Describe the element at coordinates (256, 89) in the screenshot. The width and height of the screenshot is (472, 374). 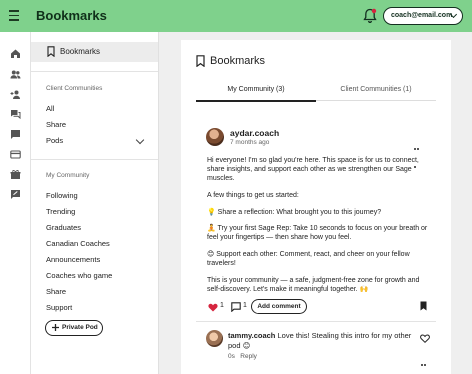
I see `tab-my-community: My Community (3)` at that location.